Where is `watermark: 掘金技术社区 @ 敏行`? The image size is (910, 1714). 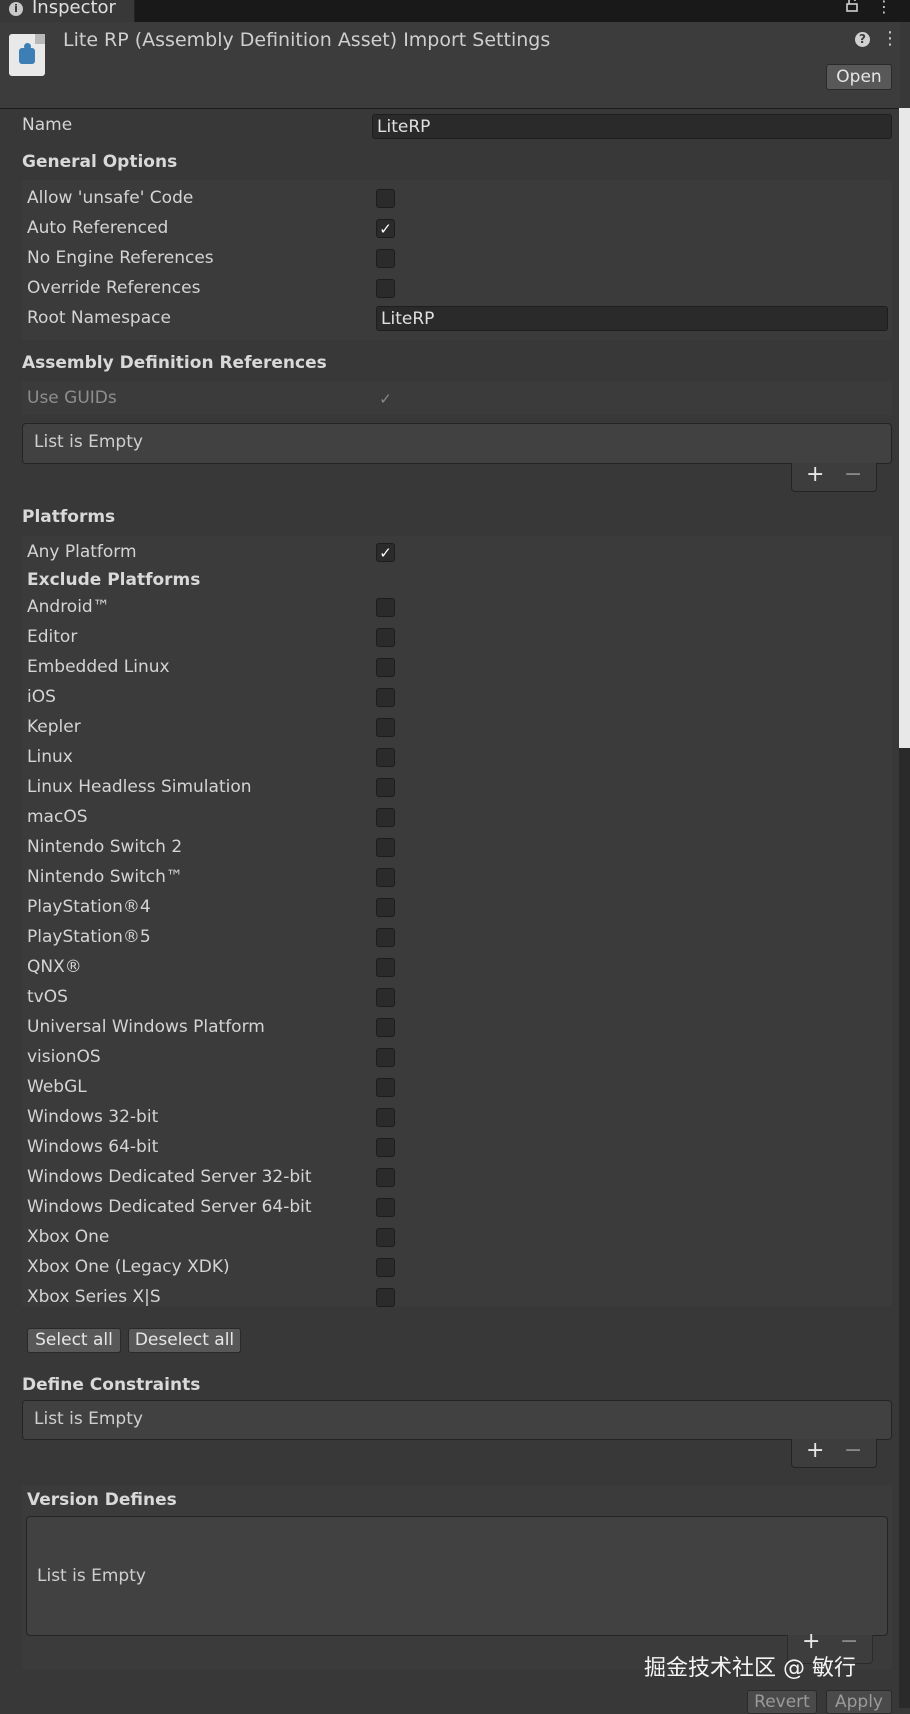 watermark: 掘金技术社区 @ 敏行 is located at coordinates (750, 1668).